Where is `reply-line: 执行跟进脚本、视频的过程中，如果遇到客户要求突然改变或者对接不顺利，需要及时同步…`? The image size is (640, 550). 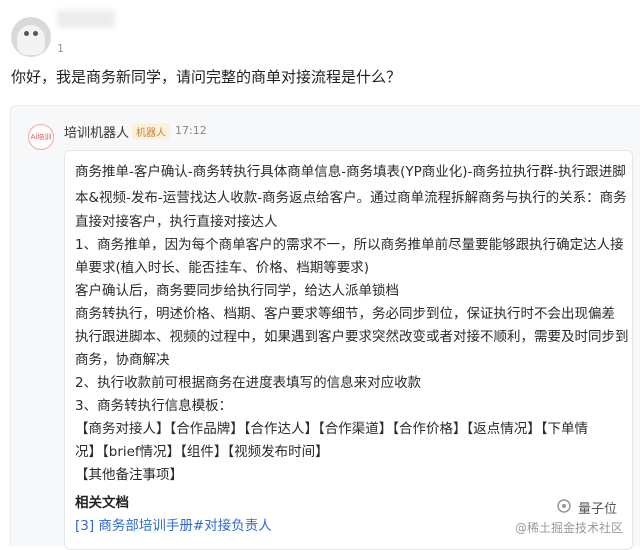 reply-line: 执行跟进脚本、视频的过程中，如果遇到客户要求突然改变或者对接不顺利，需要及时同步… is located at coordinates (352, 337).